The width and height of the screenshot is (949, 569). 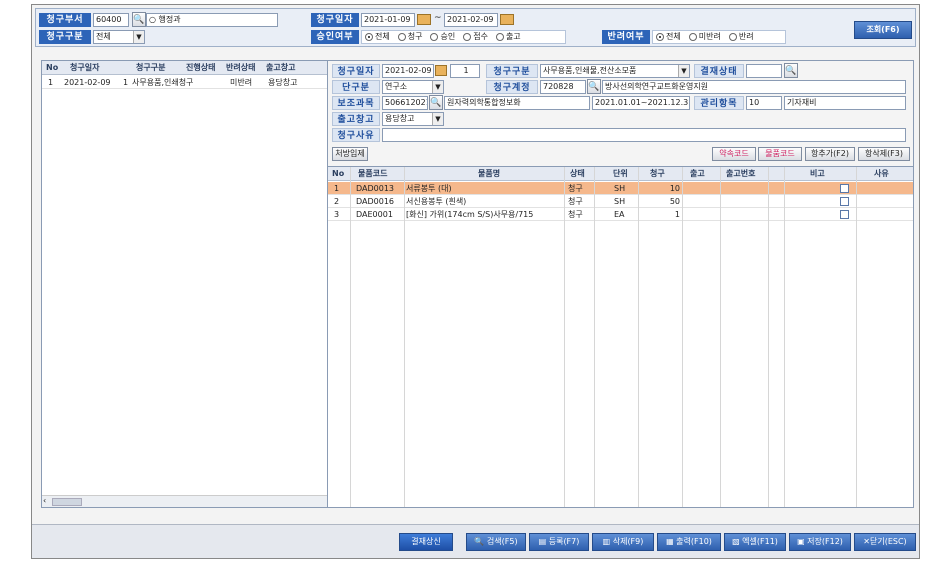 I want to click on subject-search-button: 🔍, so click(x=436, y=102).